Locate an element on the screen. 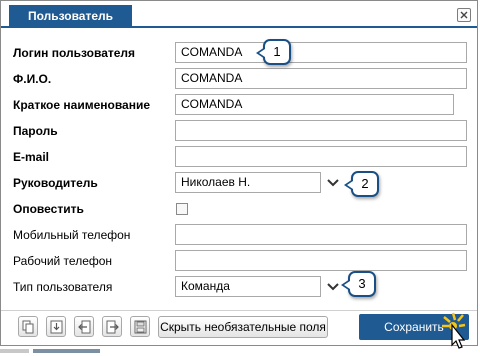  mobile-phone-label: Мобильный телефон is located at coordinates (72, 235).